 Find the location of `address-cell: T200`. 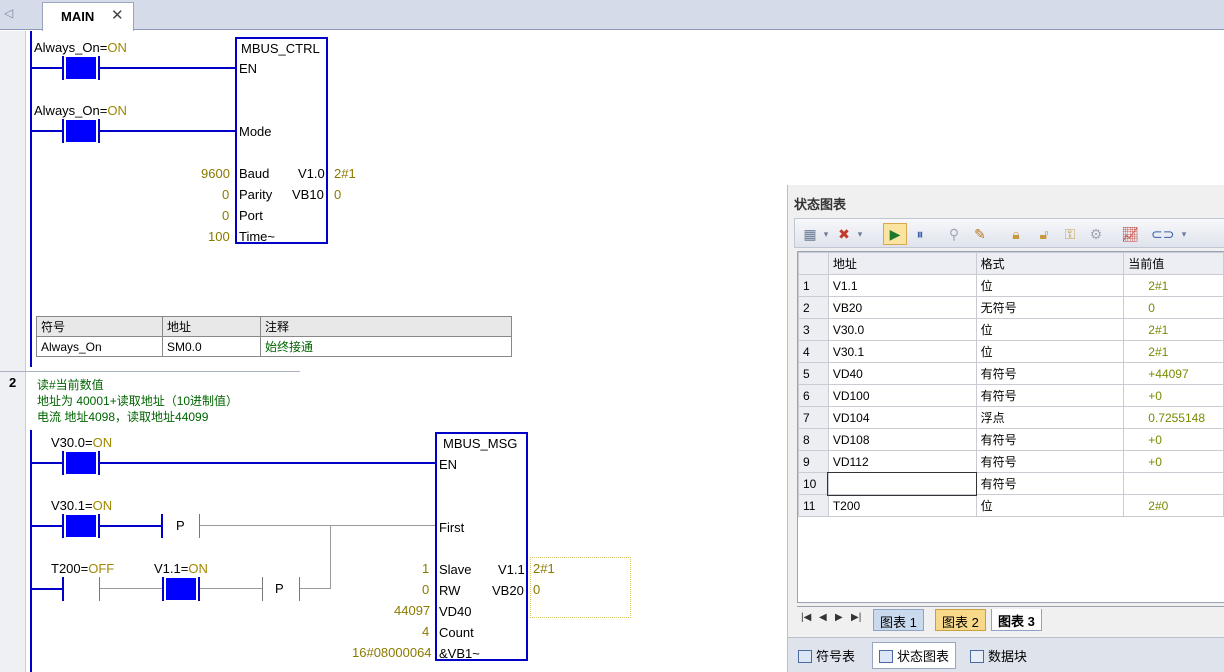

address-cell: T200 is located at coordinates (902, 505).